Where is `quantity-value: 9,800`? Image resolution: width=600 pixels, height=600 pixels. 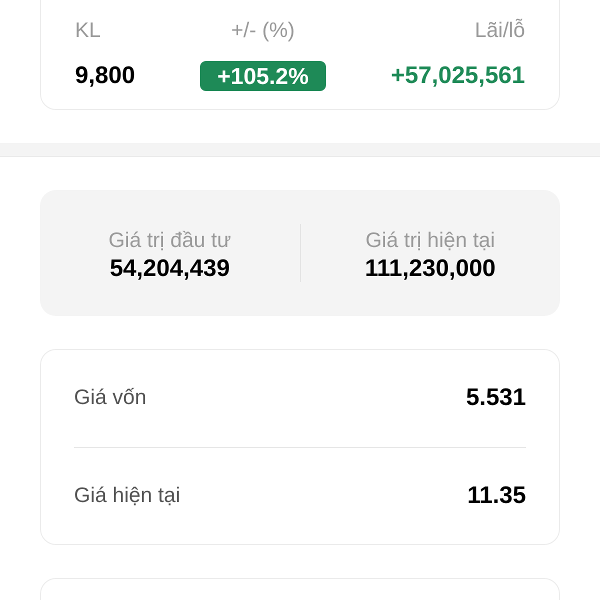 quantity-value: 9,800 is located at coordinates (105, 76).